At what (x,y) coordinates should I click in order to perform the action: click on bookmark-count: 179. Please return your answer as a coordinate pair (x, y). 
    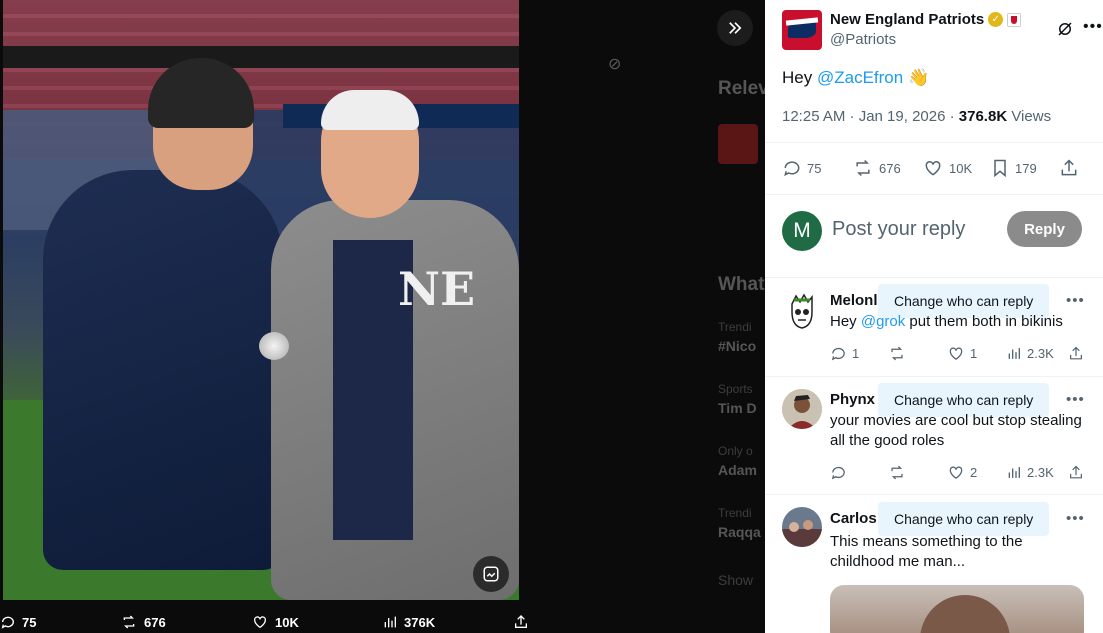
    Looking at the image, I should click on (1026, 168).